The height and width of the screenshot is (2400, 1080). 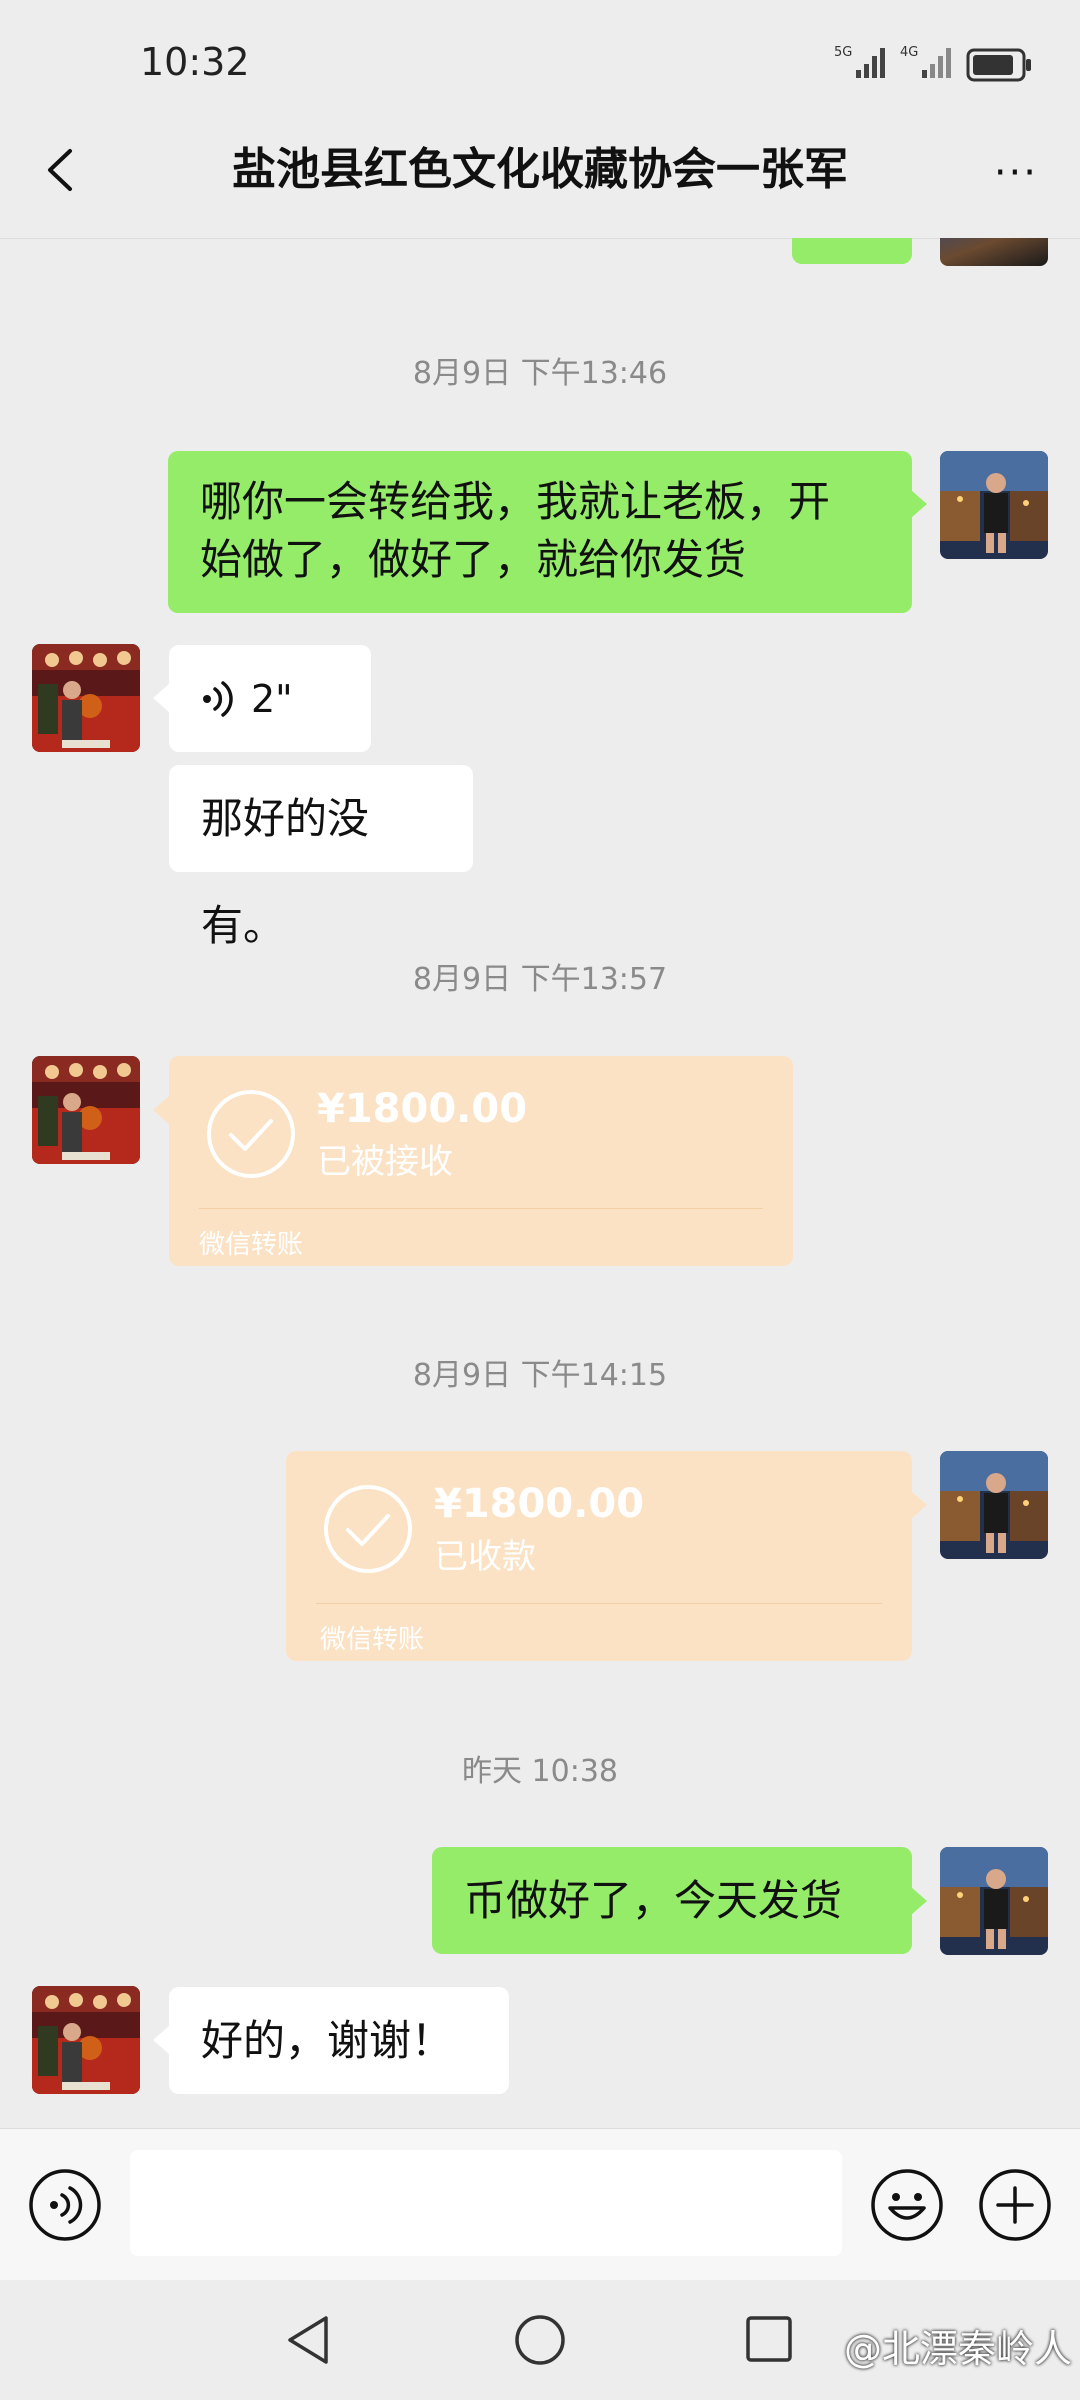 I want to click on signal-4g-icon: 4G, so click(x=930, y=62).